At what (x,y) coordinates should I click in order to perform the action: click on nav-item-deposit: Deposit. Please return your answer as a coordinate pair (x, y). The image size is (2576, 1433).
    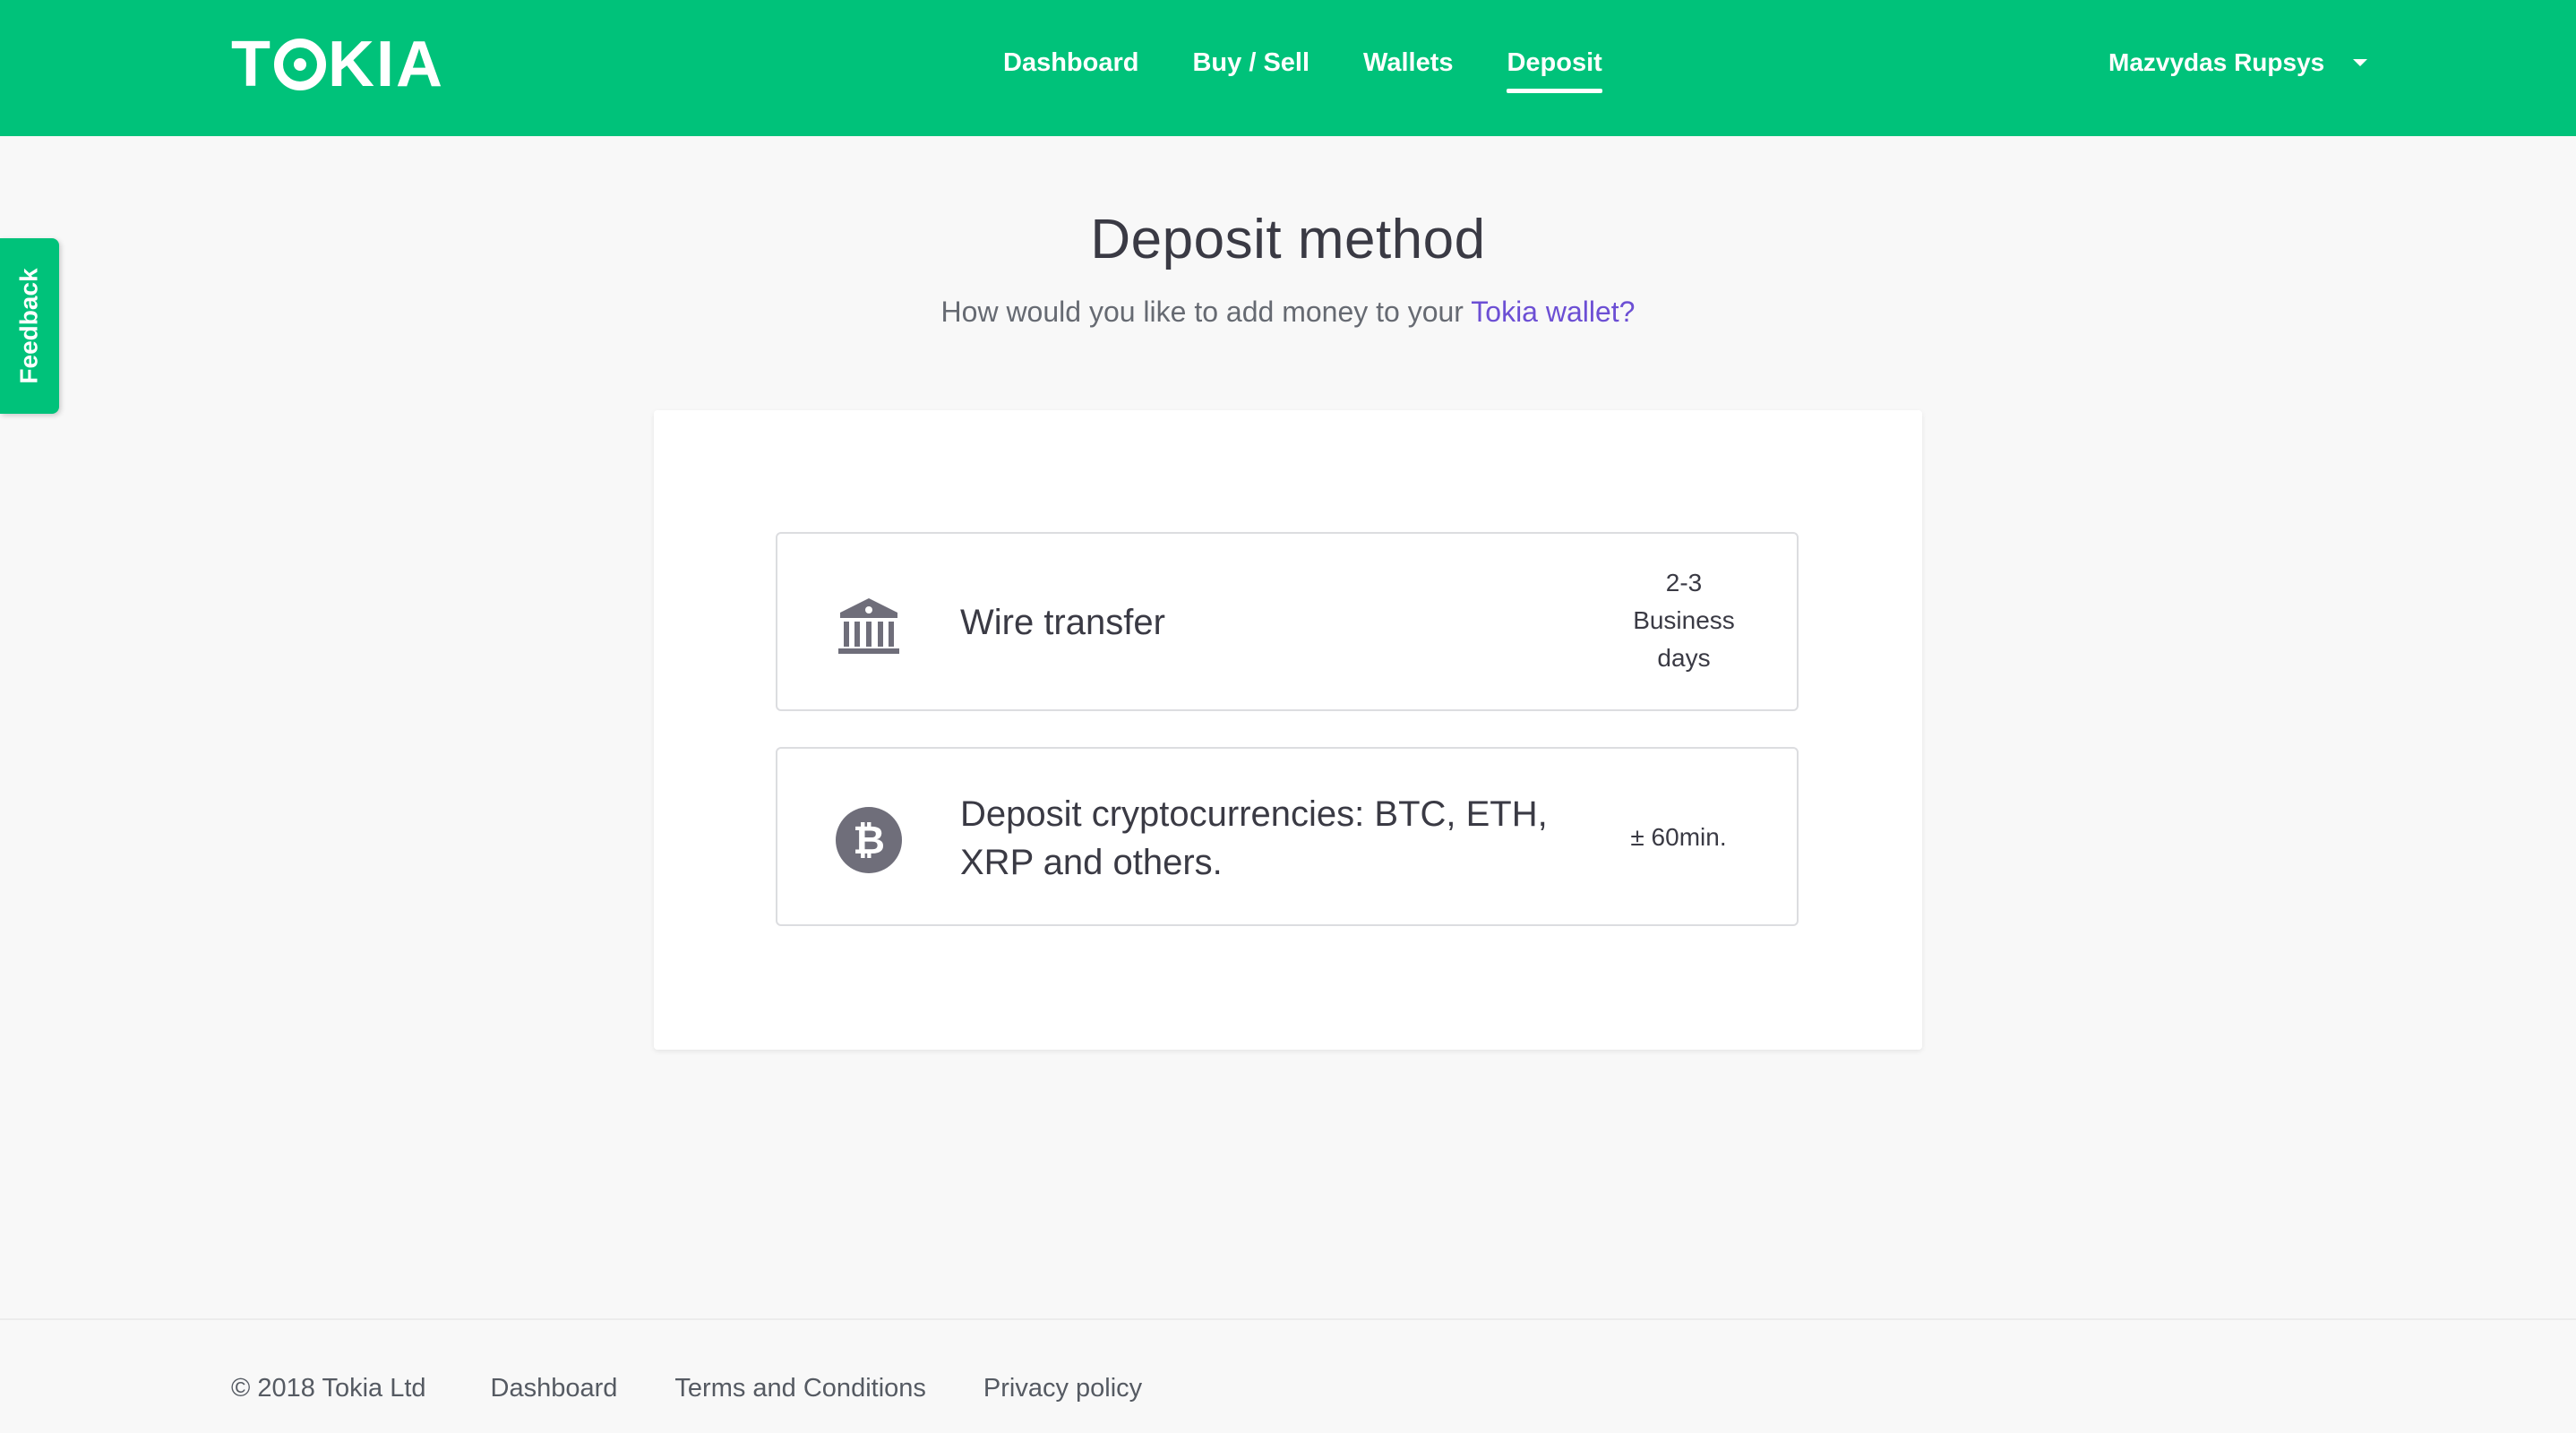
    Looking at the image, I should click on (1555, 68).